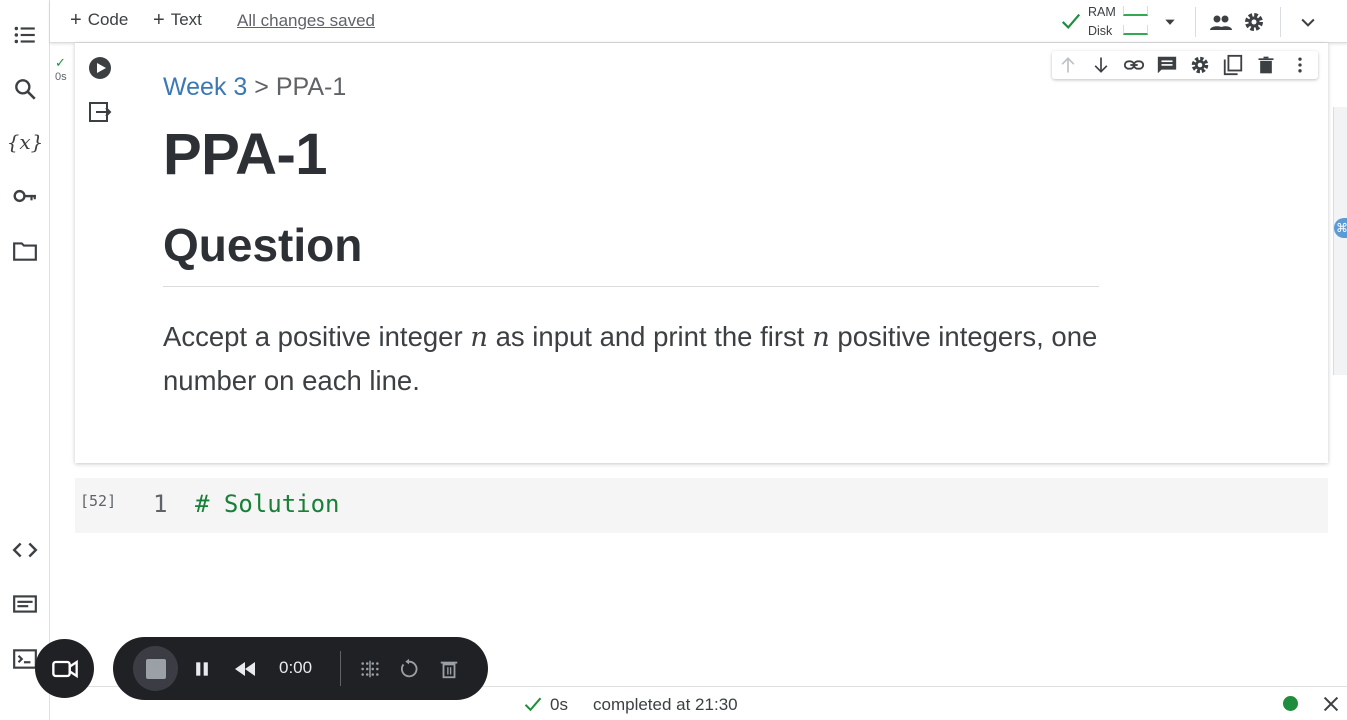 Image resolution: width=1347 pixels, height=720 pixels. I want to click on key-icon, so click(25, 196).